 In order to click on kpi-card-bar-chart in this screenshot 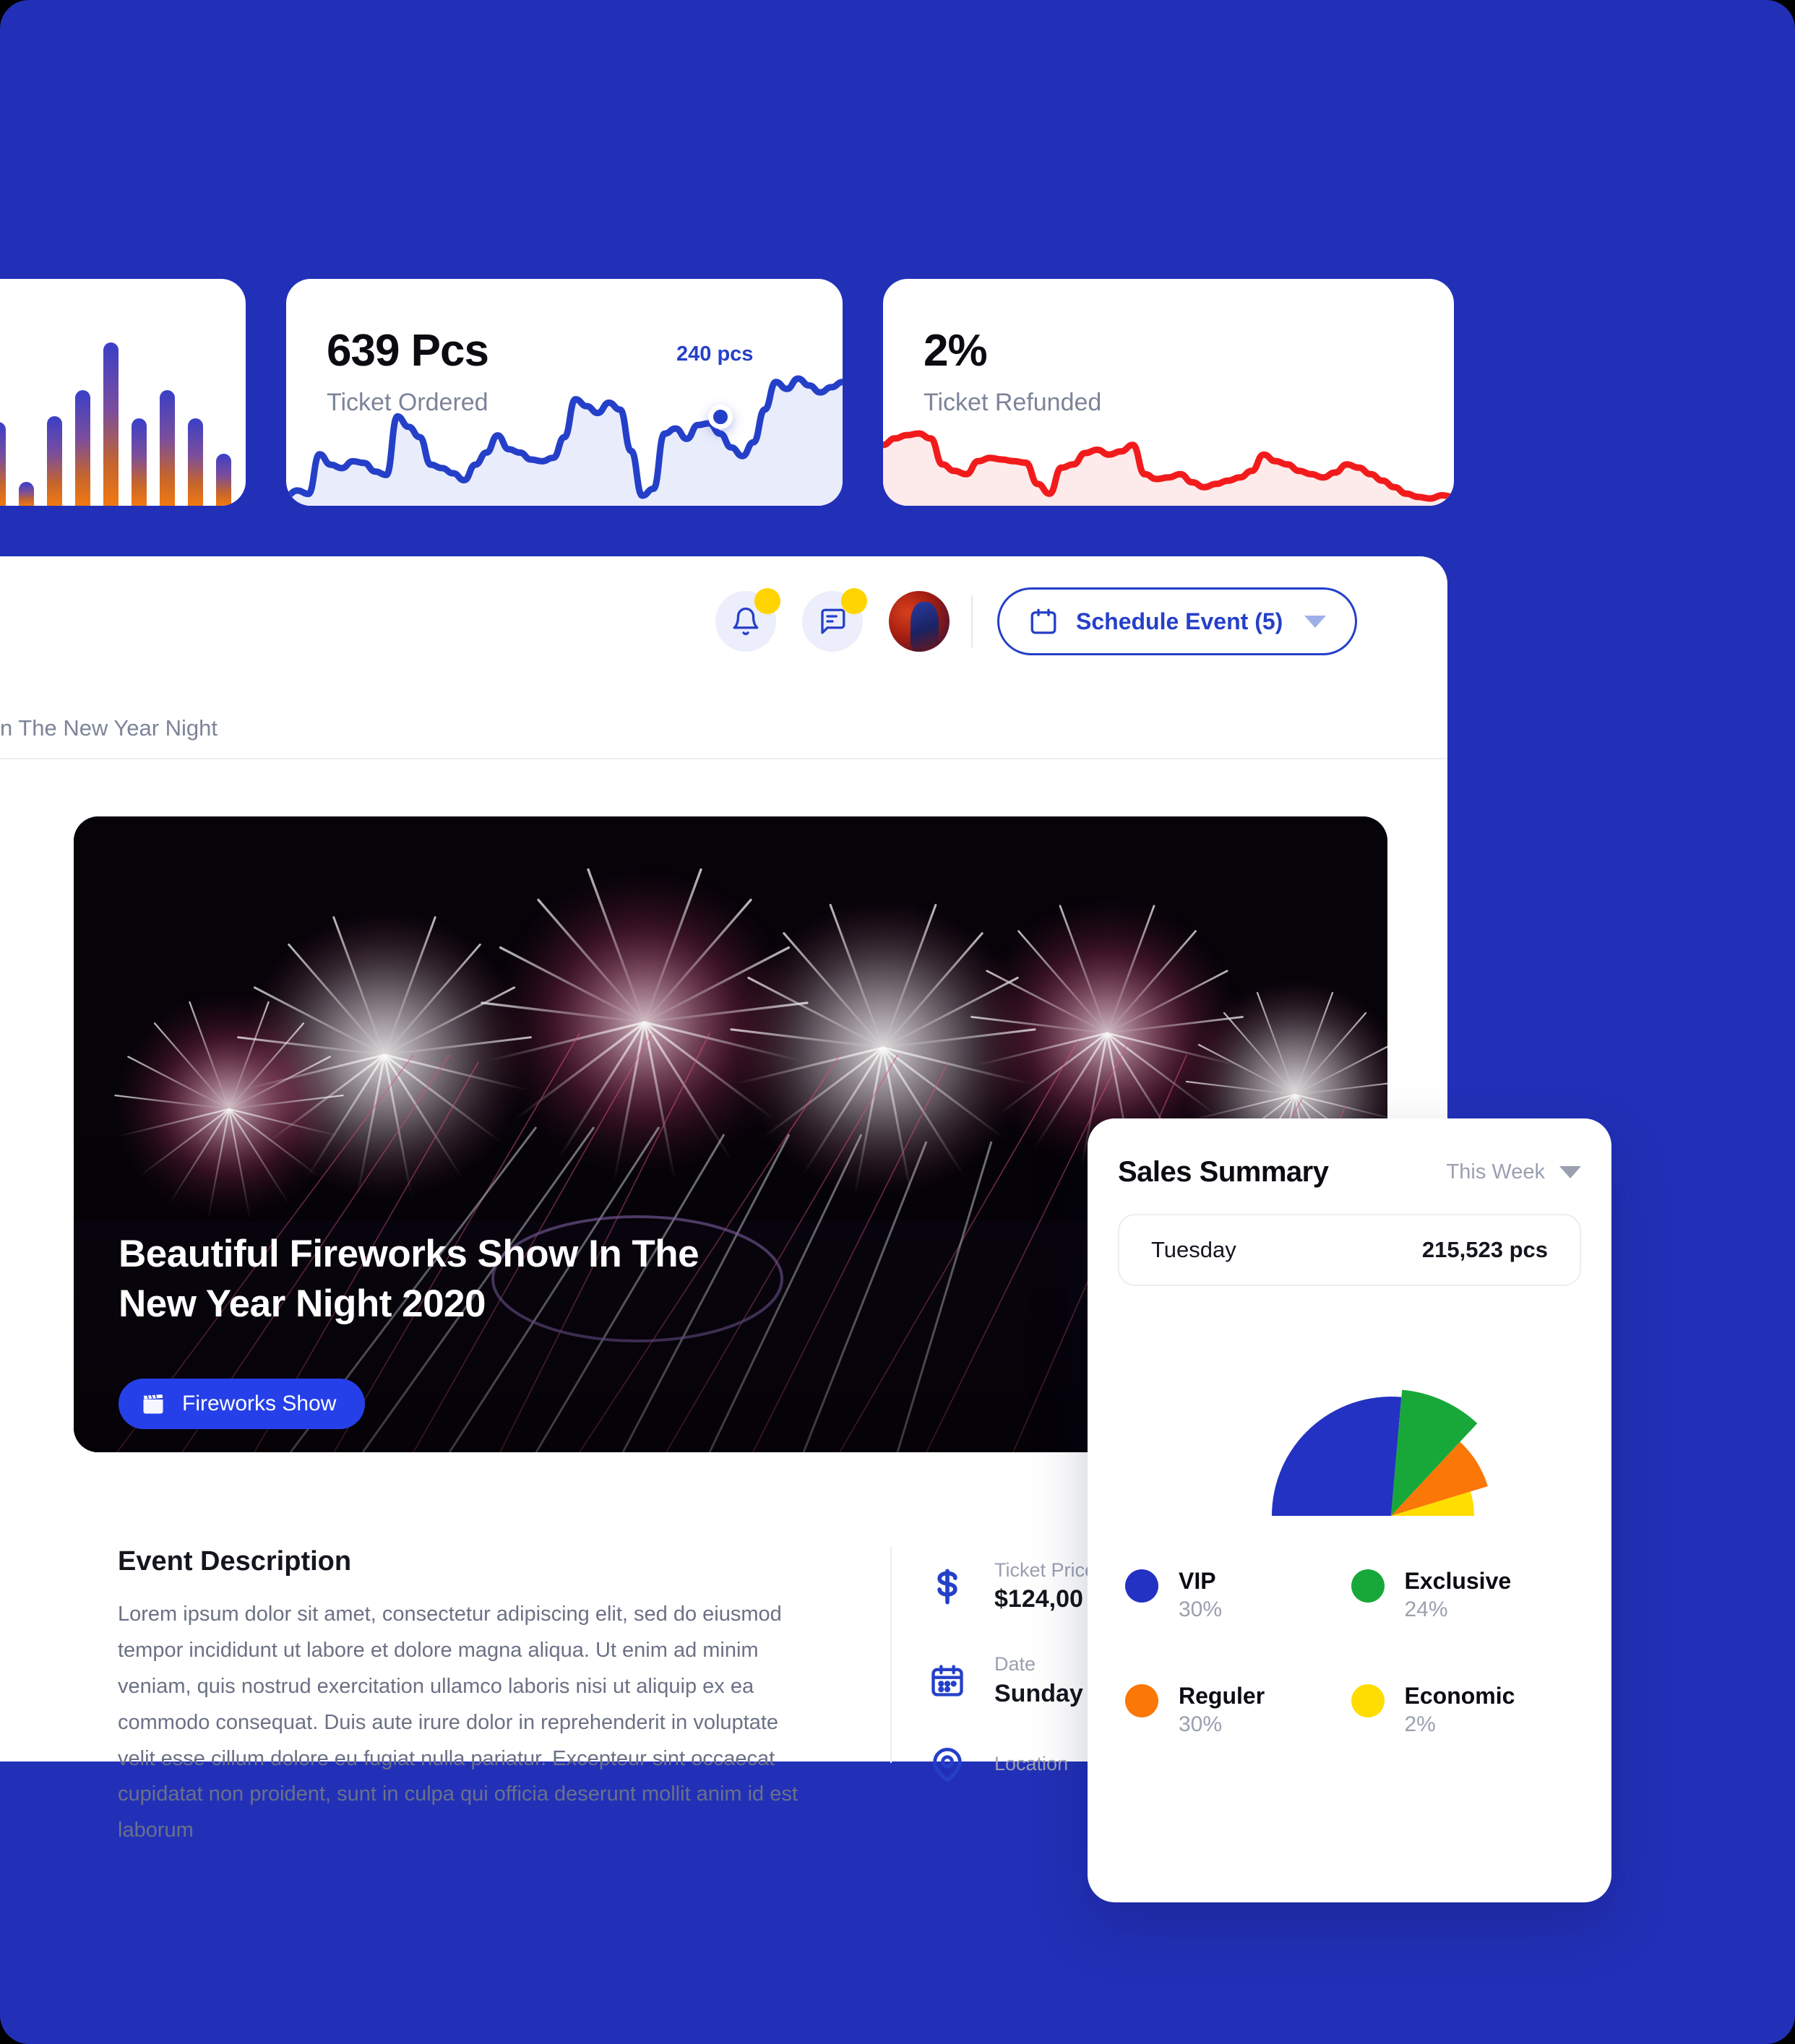, I will do `click(123, 392)`.